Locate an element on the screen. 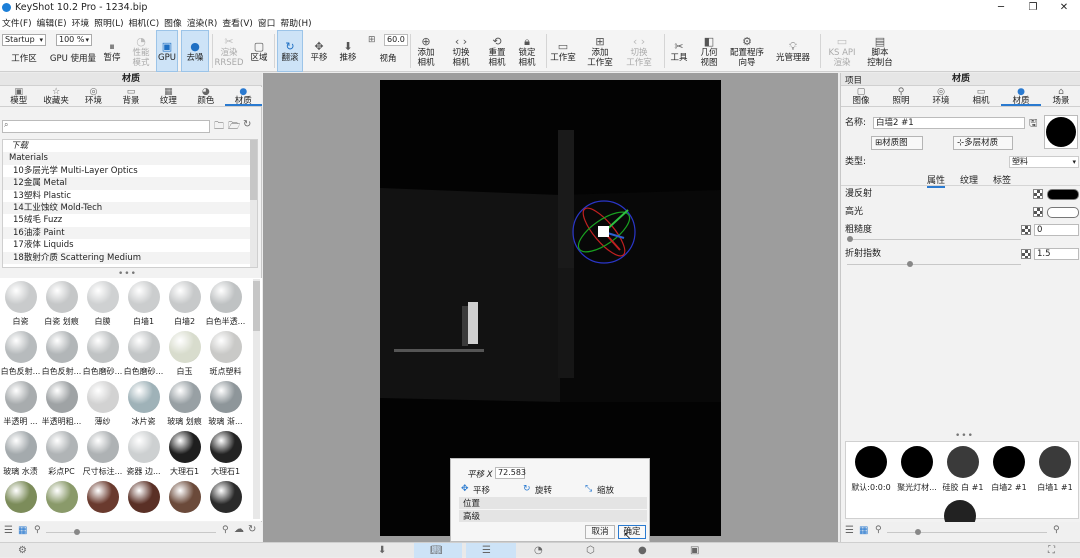  list-view-icon: ☰ is located at coordinates (849, 530).